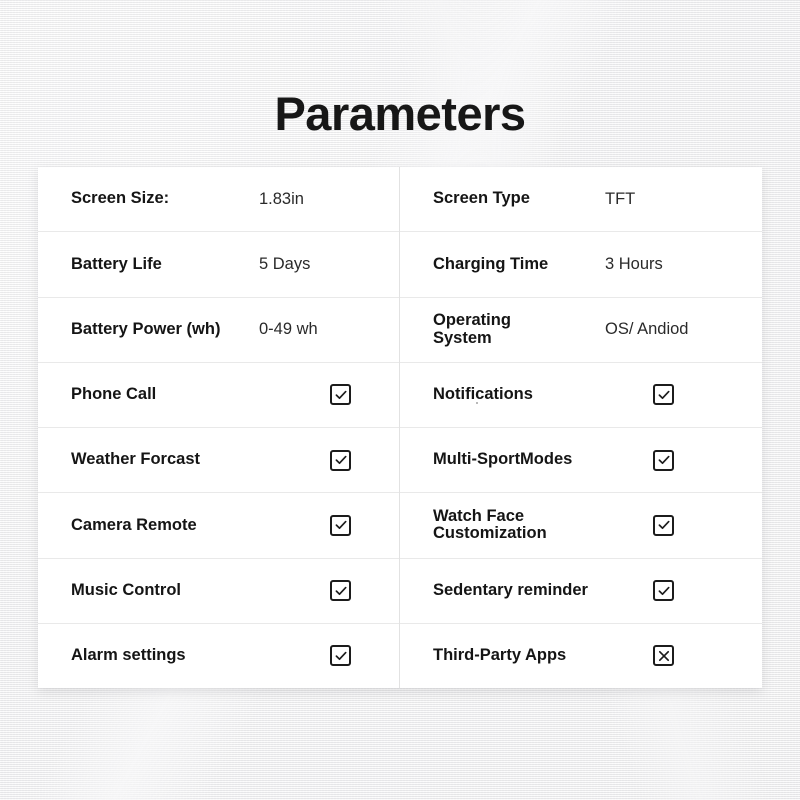  I want to click on table-row: Battery Power (wh) 0-49 wh, so click(218, 330).